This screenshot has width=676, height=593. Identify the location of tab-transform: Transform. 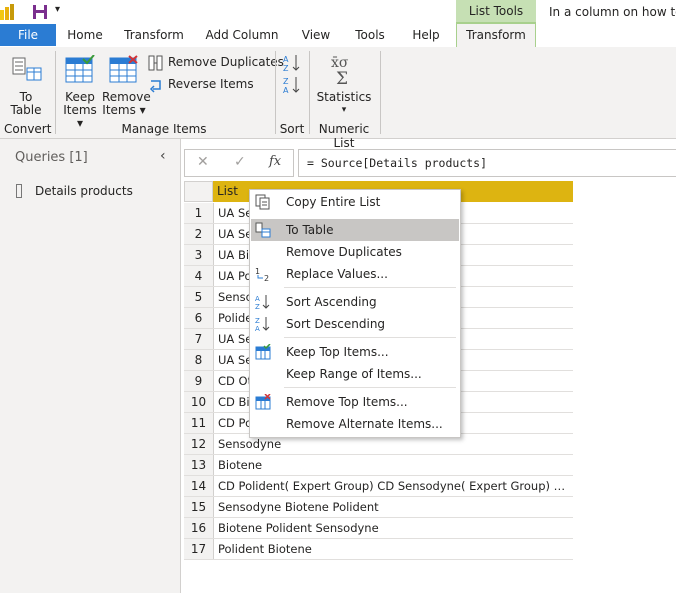
(154, 35).